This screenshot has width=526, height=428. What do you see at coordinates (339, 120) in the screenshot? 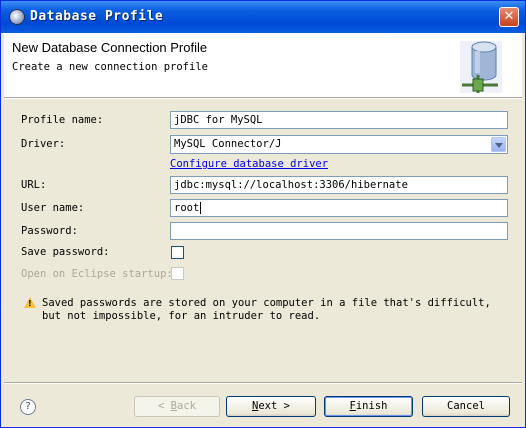
I see `profile-name-input` at bounding box center [339, 120].